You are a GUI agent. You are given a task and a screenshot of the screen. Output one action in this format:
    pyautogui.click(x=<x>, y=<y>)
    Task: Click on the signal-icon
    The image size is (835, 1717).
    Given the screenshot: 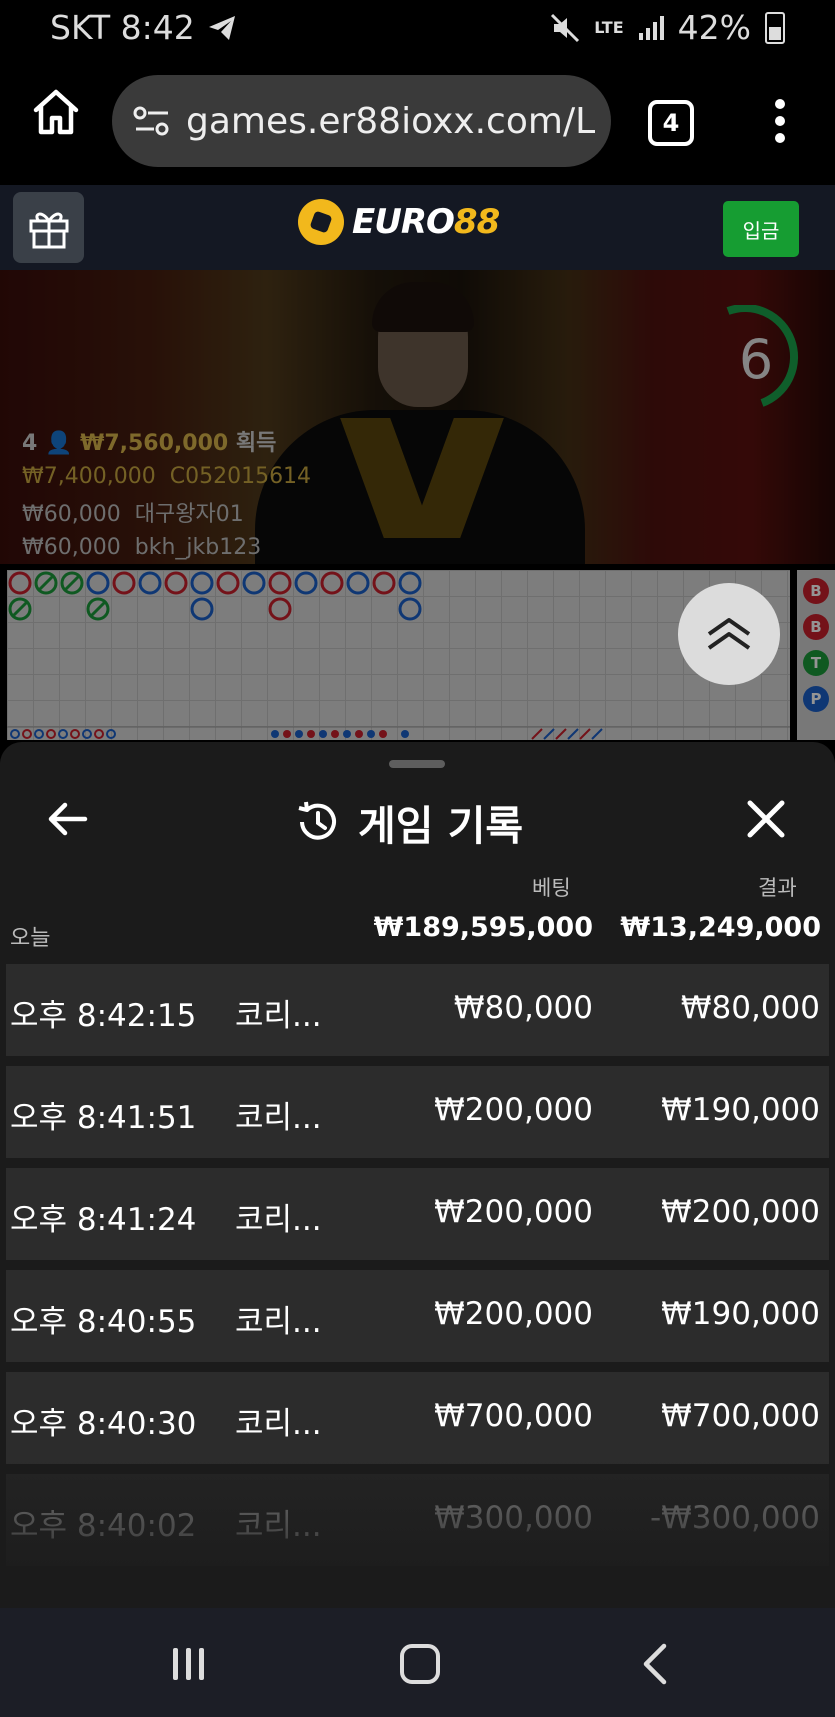 What is the action you would take?
    pyautogui.click(x=651, y=27)
    